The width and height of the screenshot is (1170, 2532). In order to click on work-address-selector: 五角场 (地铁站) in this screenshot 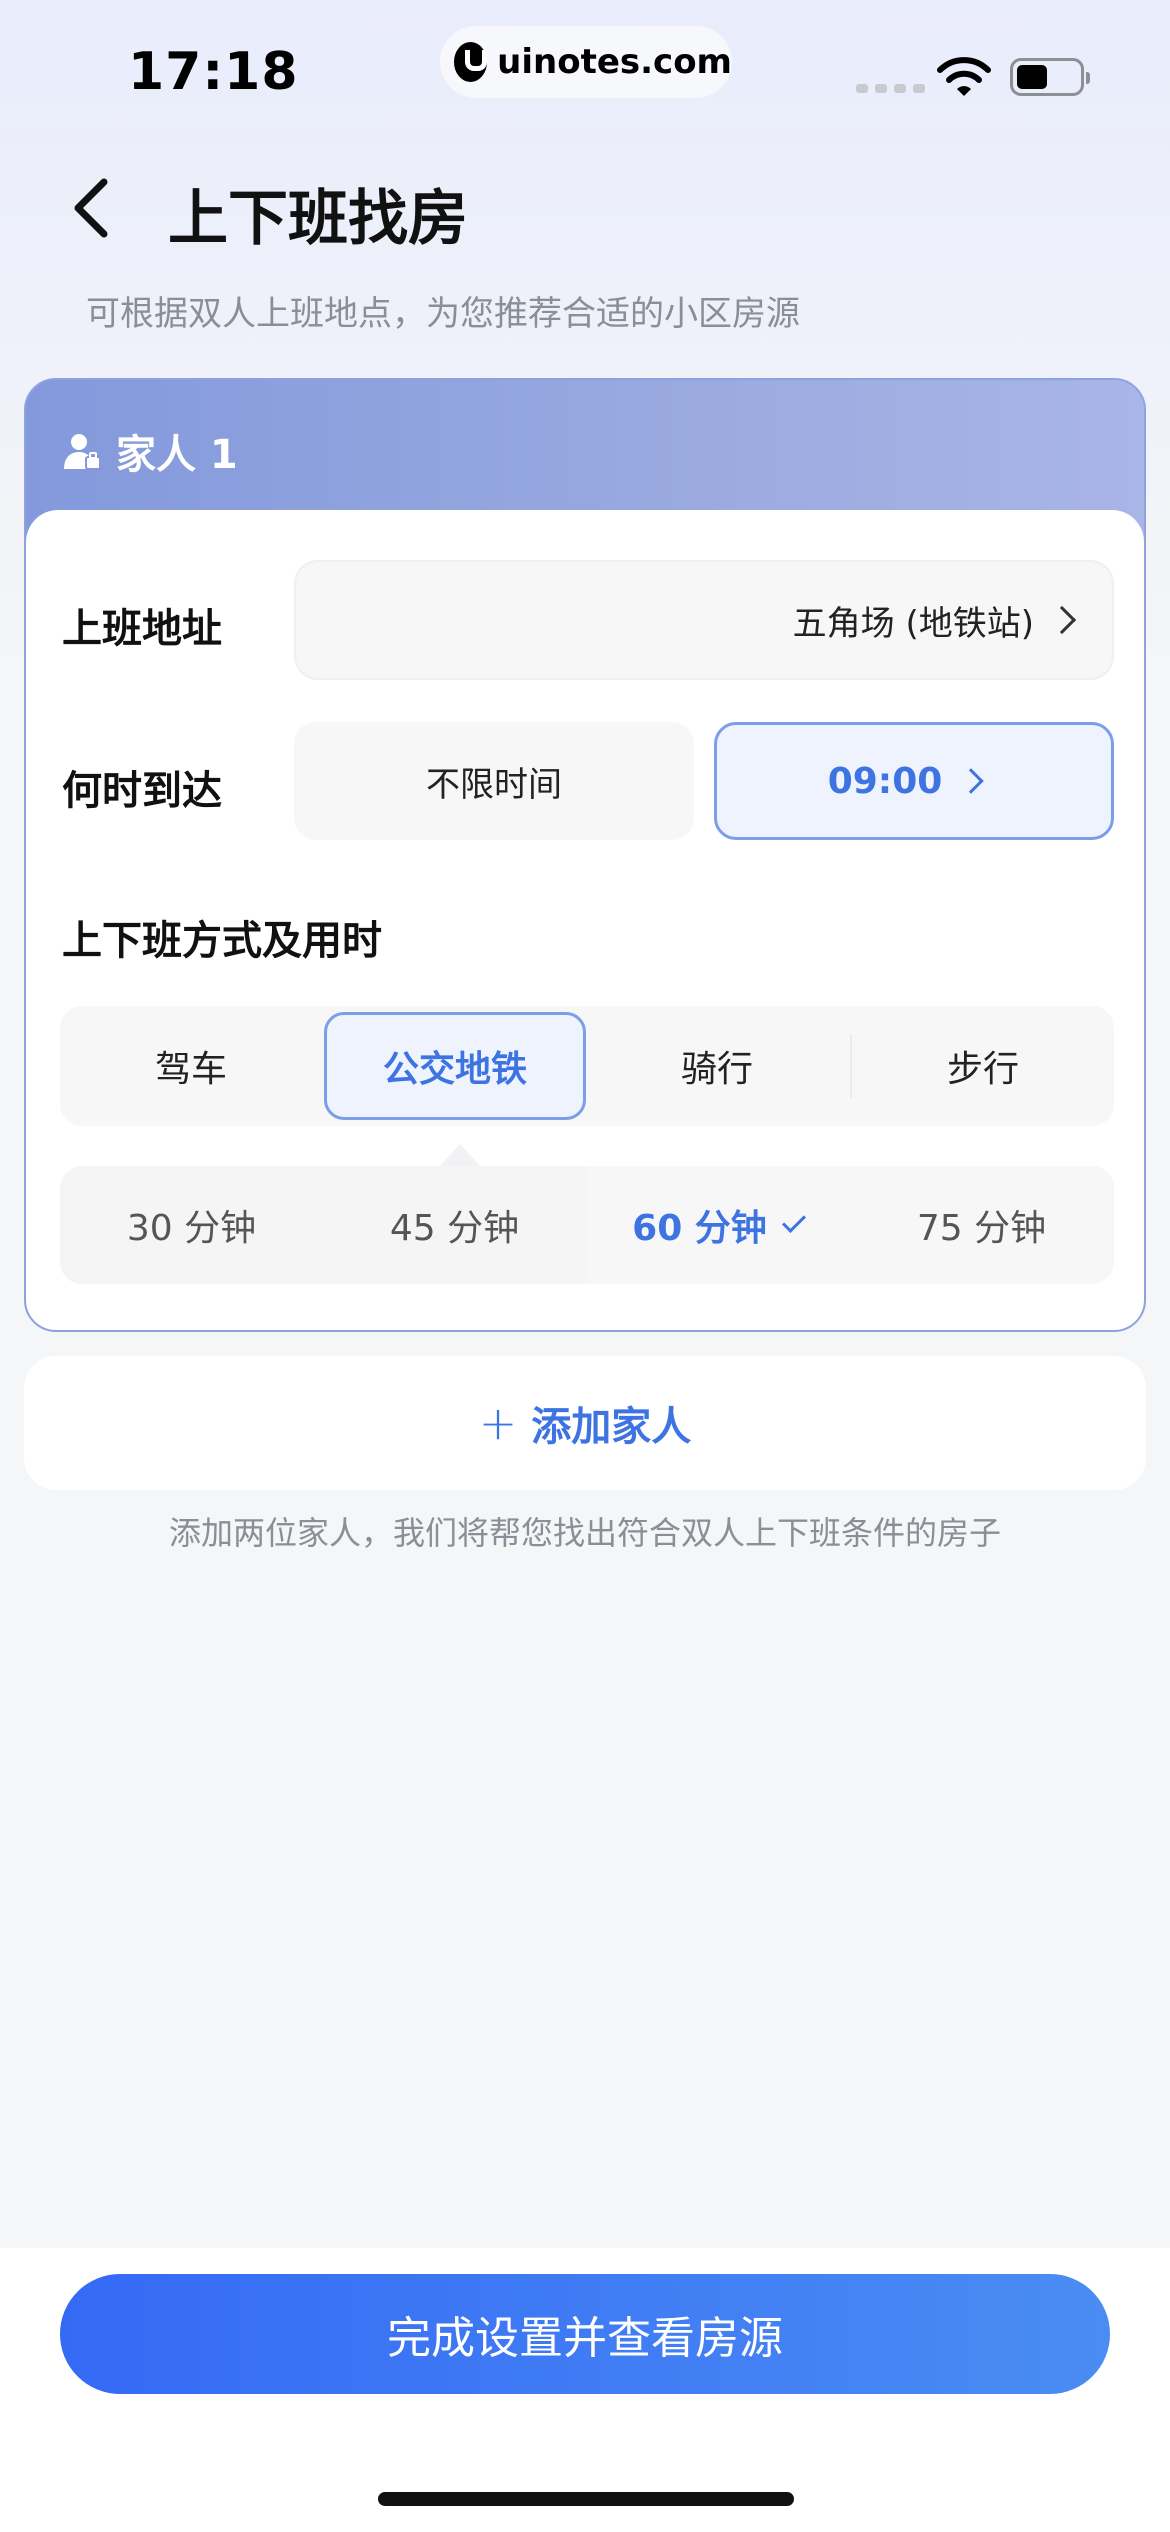, I will do `click(704, 620)`.